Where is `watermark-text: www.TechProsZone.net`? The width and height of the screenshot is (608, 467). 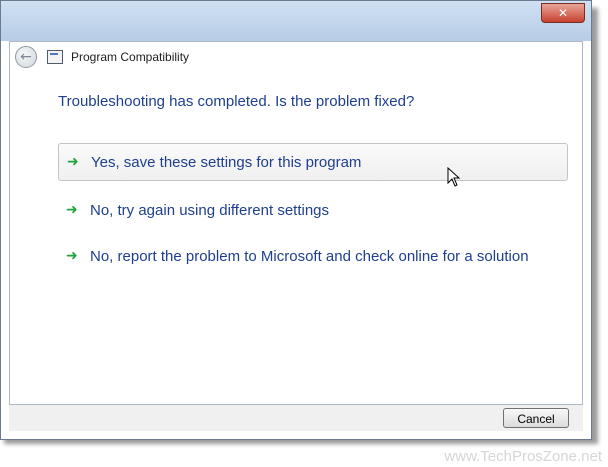
watermark-text: www.TechProsZone.net is located at coordinates (523, 456).